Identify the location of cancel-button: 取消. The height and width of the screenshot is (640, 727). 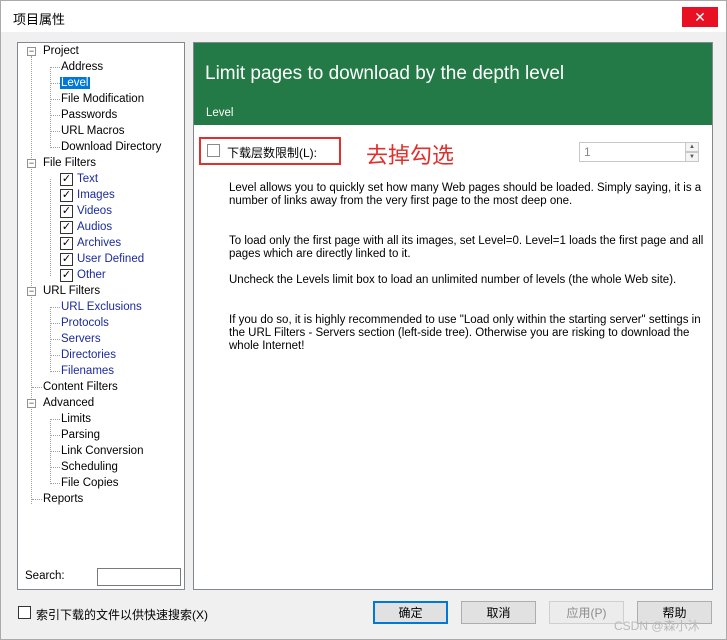
(498, 612).